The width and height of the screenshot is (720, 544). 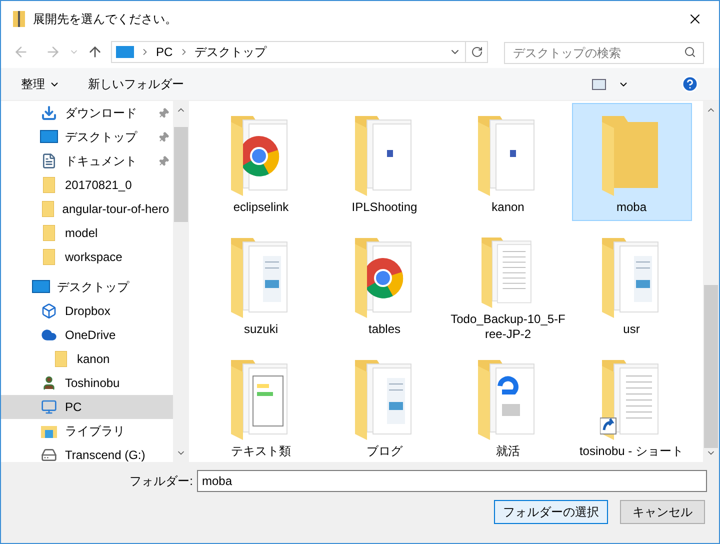 What do you see at coordinates (164, 52) in the screenshot?
I see `breadcrumb: PC` at bounding box center [164, 52].